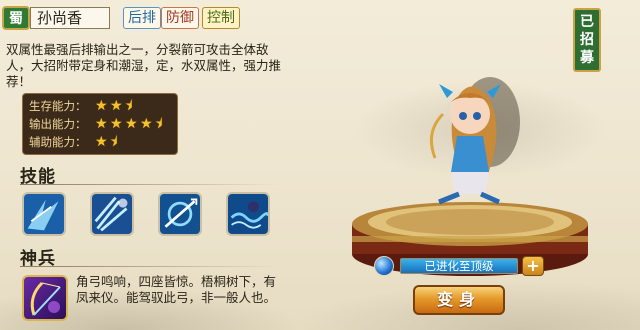 This screenshot has height=330, width=640. What do you see at coordinates (248, 214) in the screenshot?
I see `water-wave-skill-icon` at bounding box center [248, 214].